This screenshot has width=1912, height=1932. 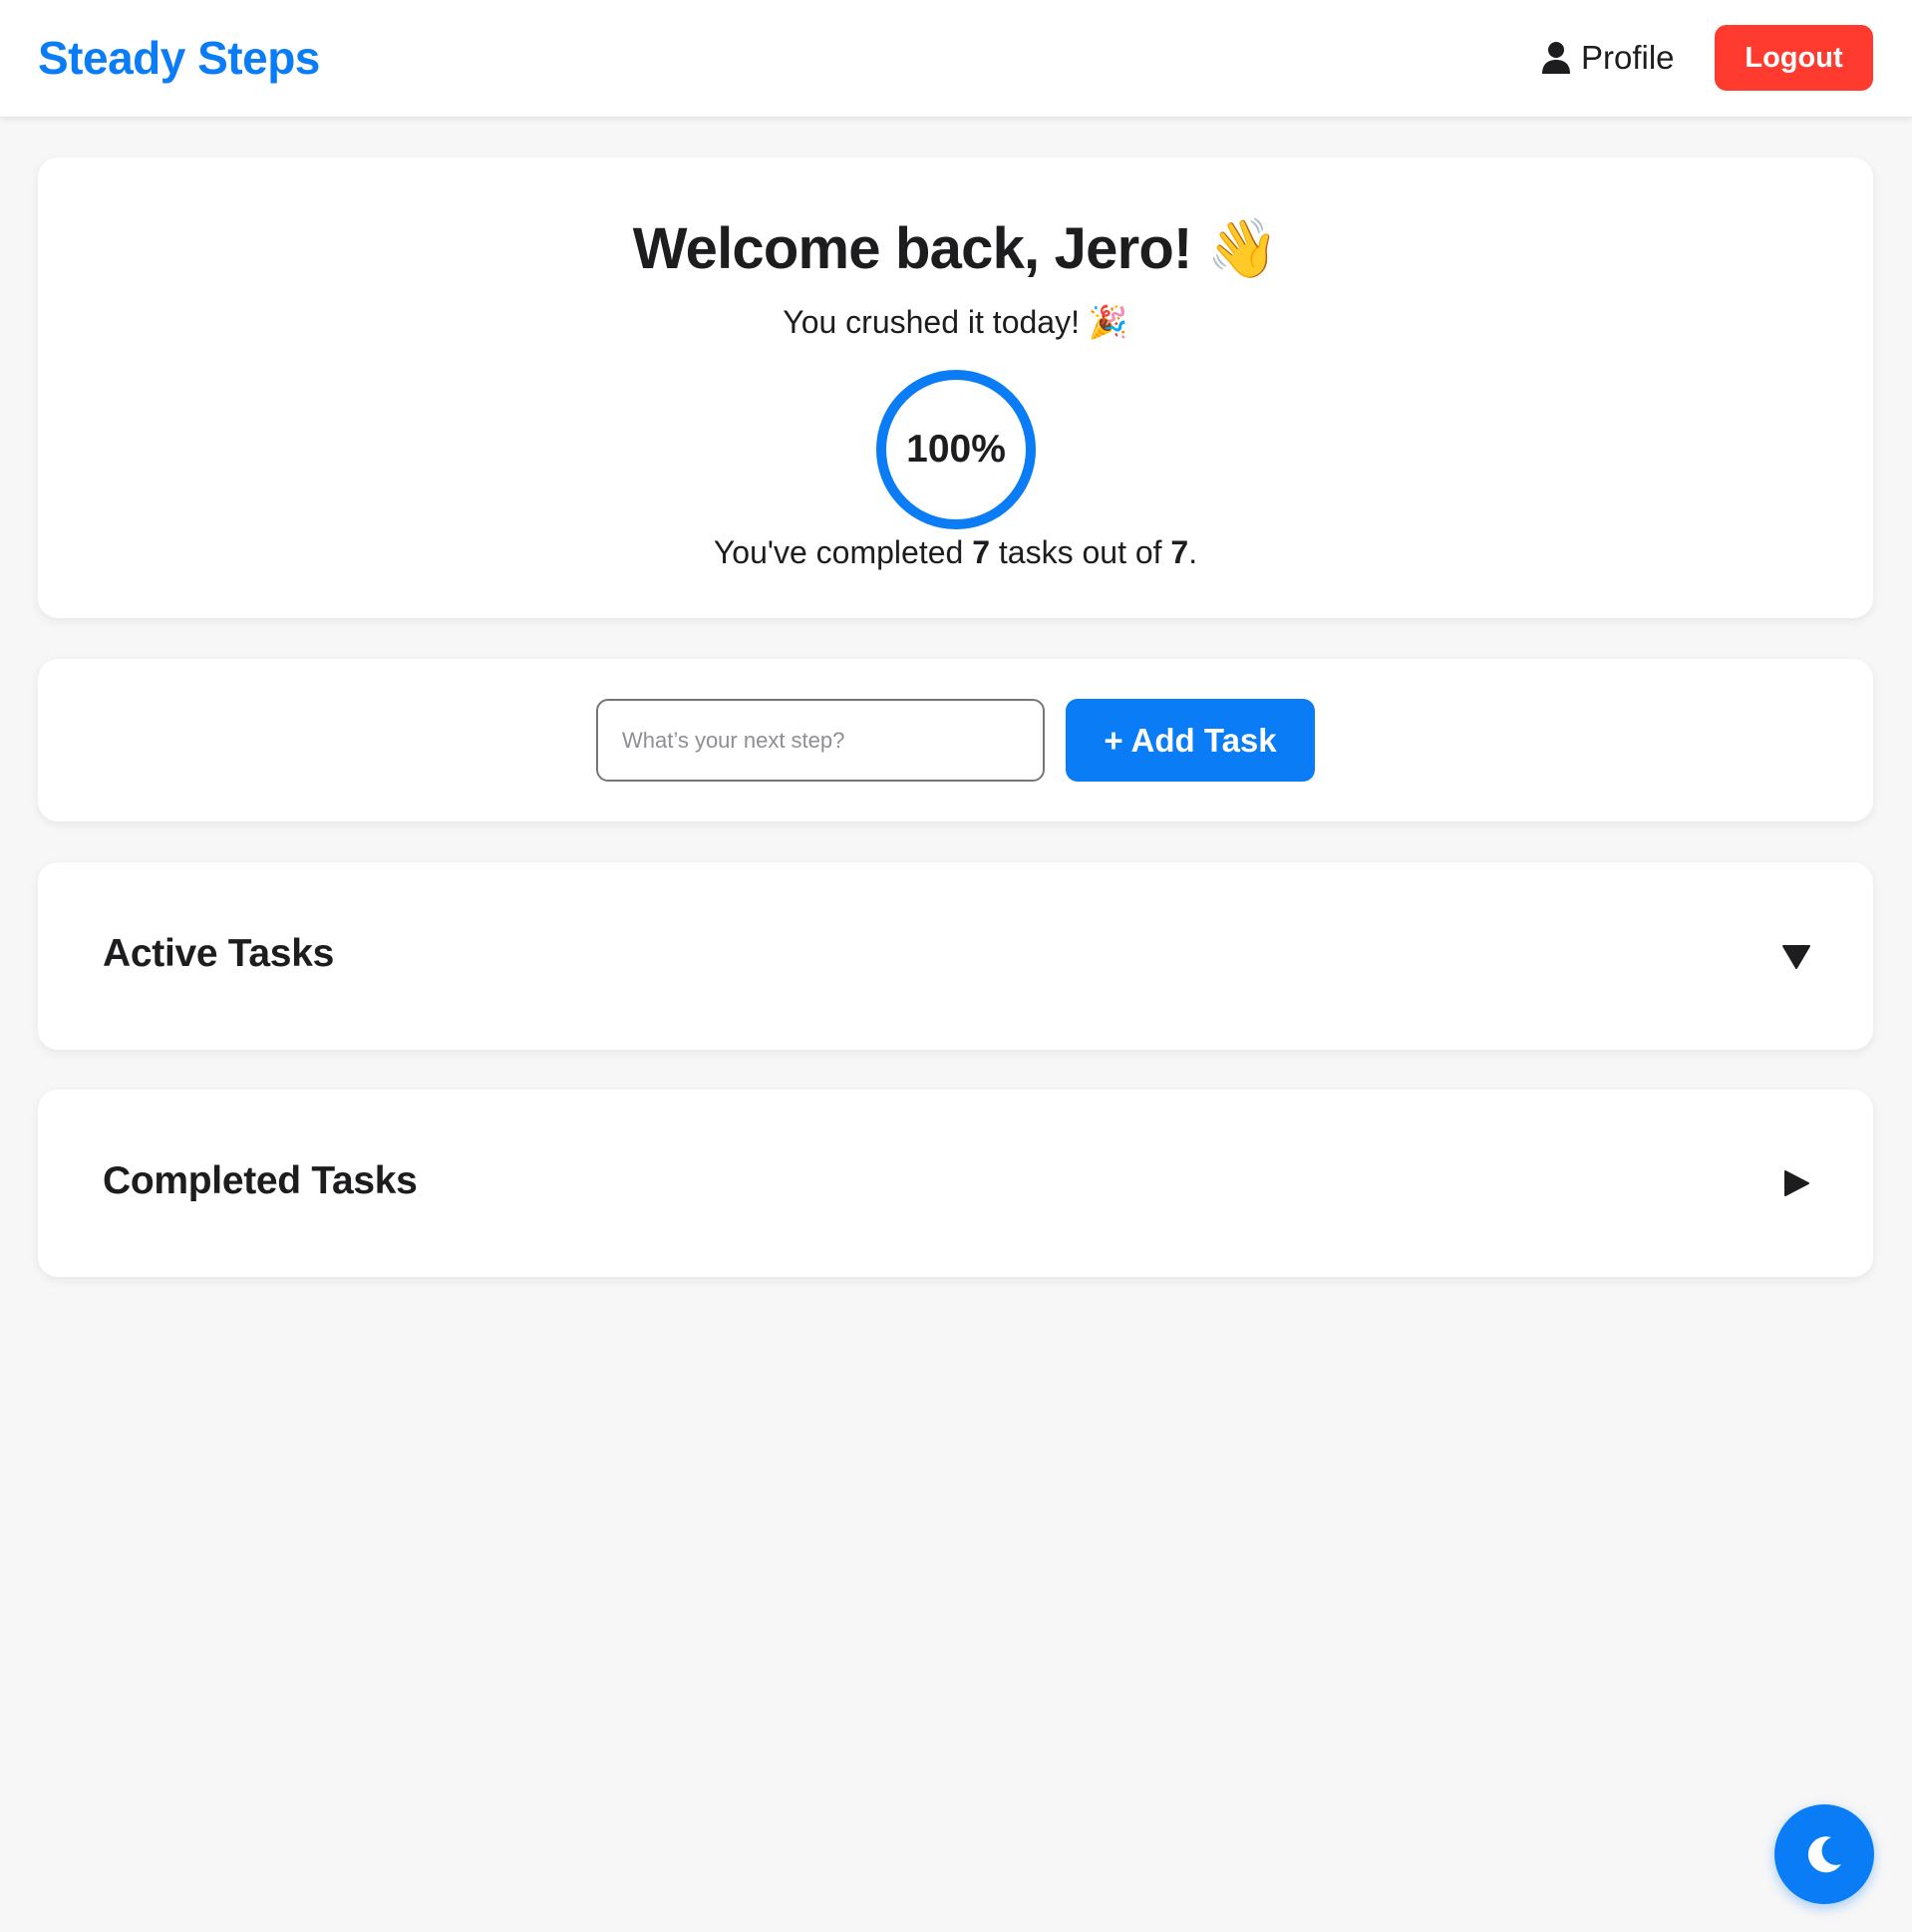 I want to click on total-count: 7, so click(x=1179, y=552).